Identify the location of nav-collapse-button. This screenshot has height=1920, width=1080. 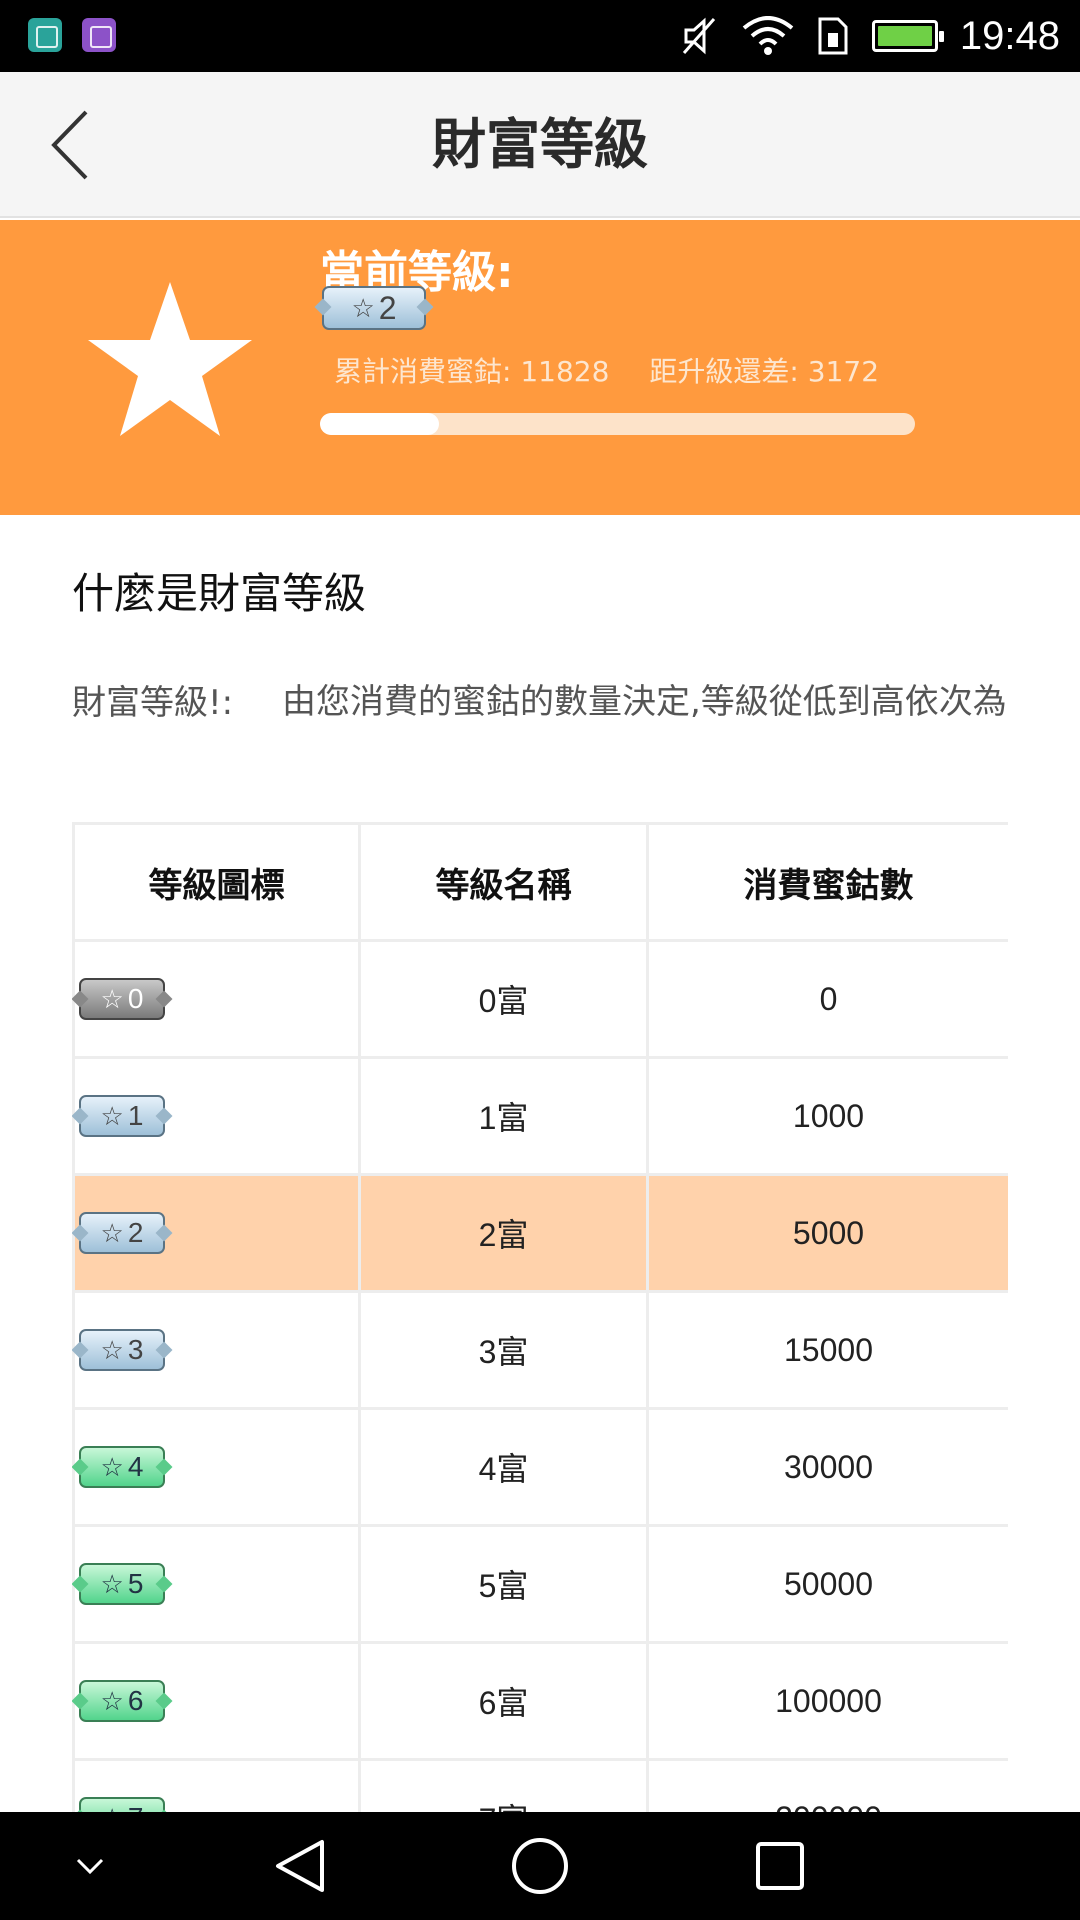
(90, 1866).